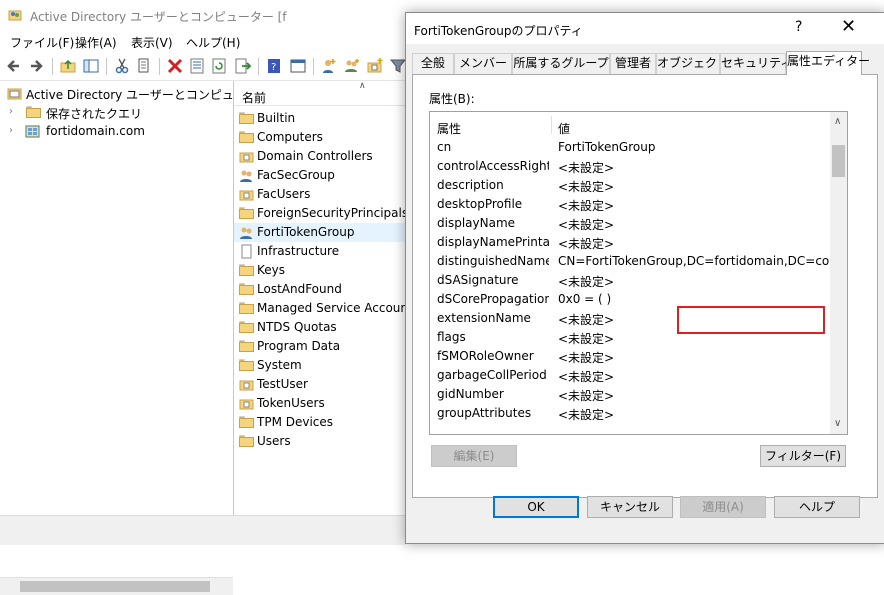  I want to click on attribute-row: displayName <未設定>, so click(630, 223).